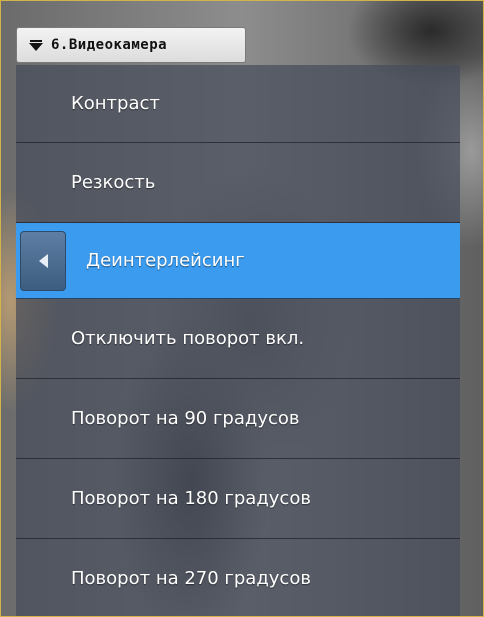  Describe the element at coordinates (191, 498) in the screenshot. I see `menu-item-label: Поворот на 180 градусов` at that location.